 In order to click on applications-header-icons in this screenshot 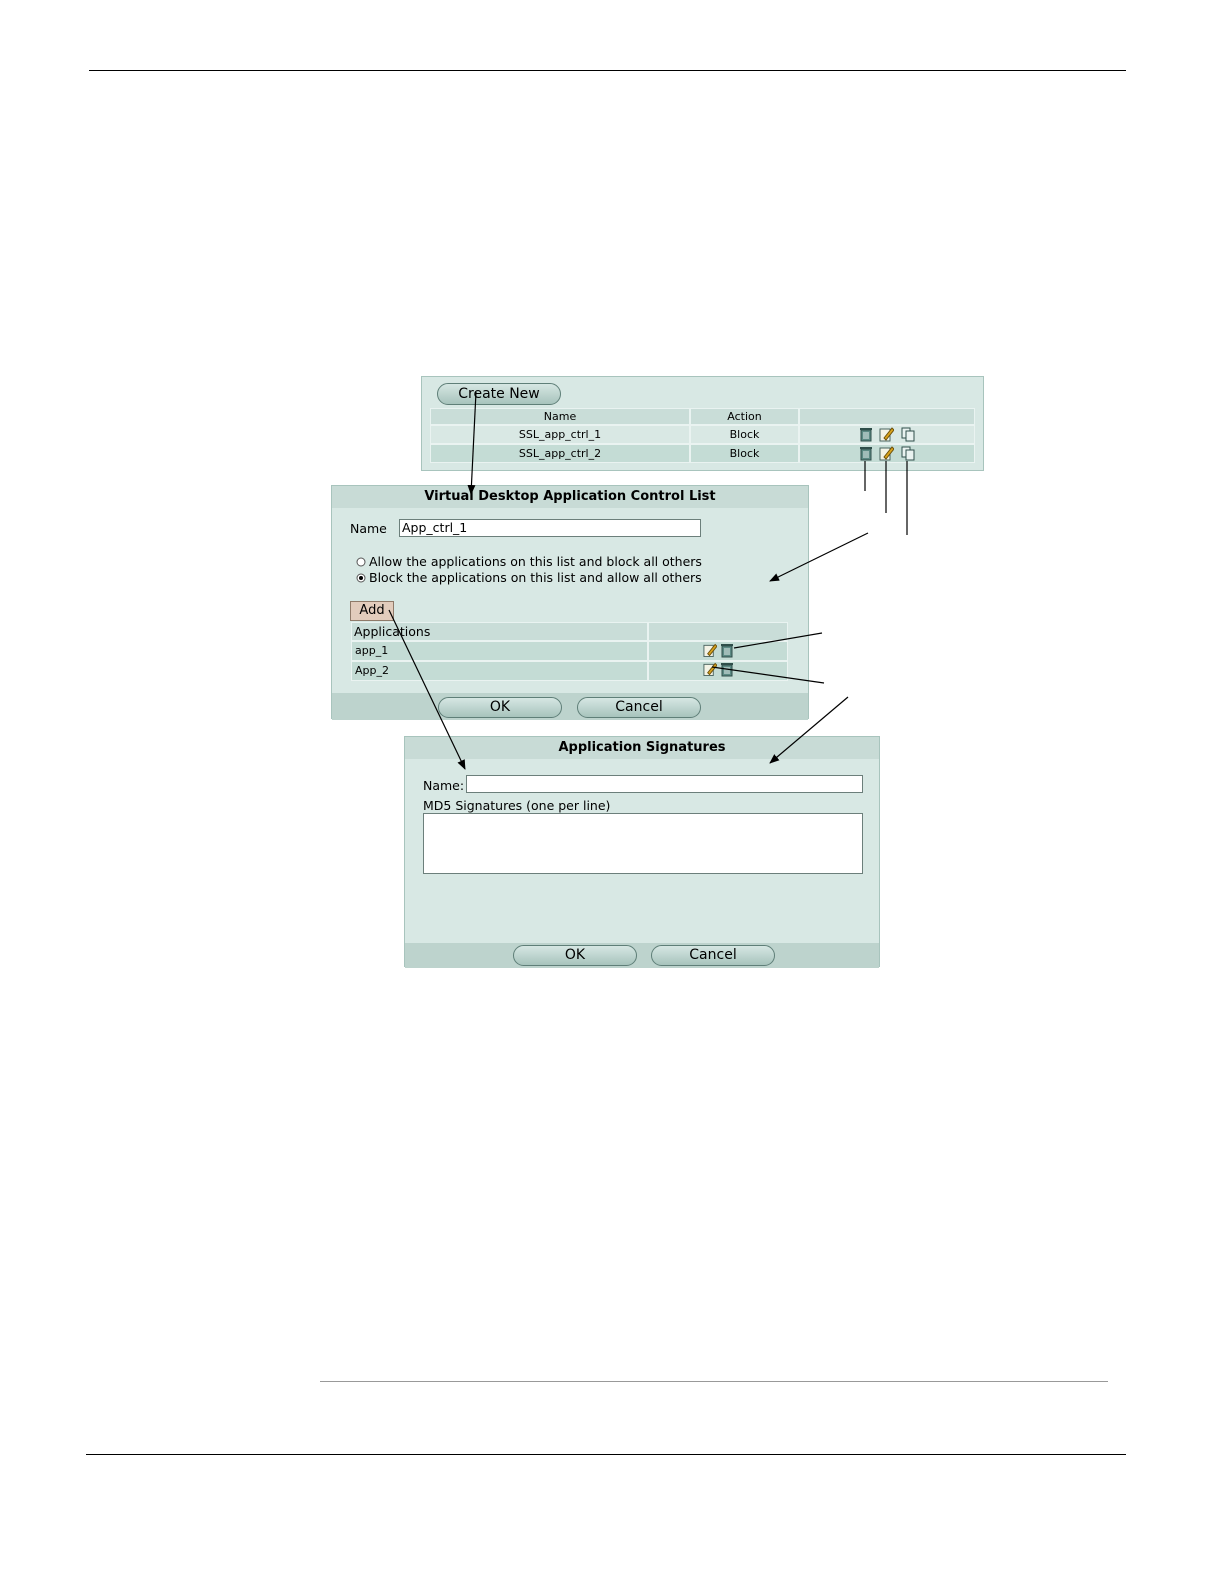, I will do `click(718, 631)`.